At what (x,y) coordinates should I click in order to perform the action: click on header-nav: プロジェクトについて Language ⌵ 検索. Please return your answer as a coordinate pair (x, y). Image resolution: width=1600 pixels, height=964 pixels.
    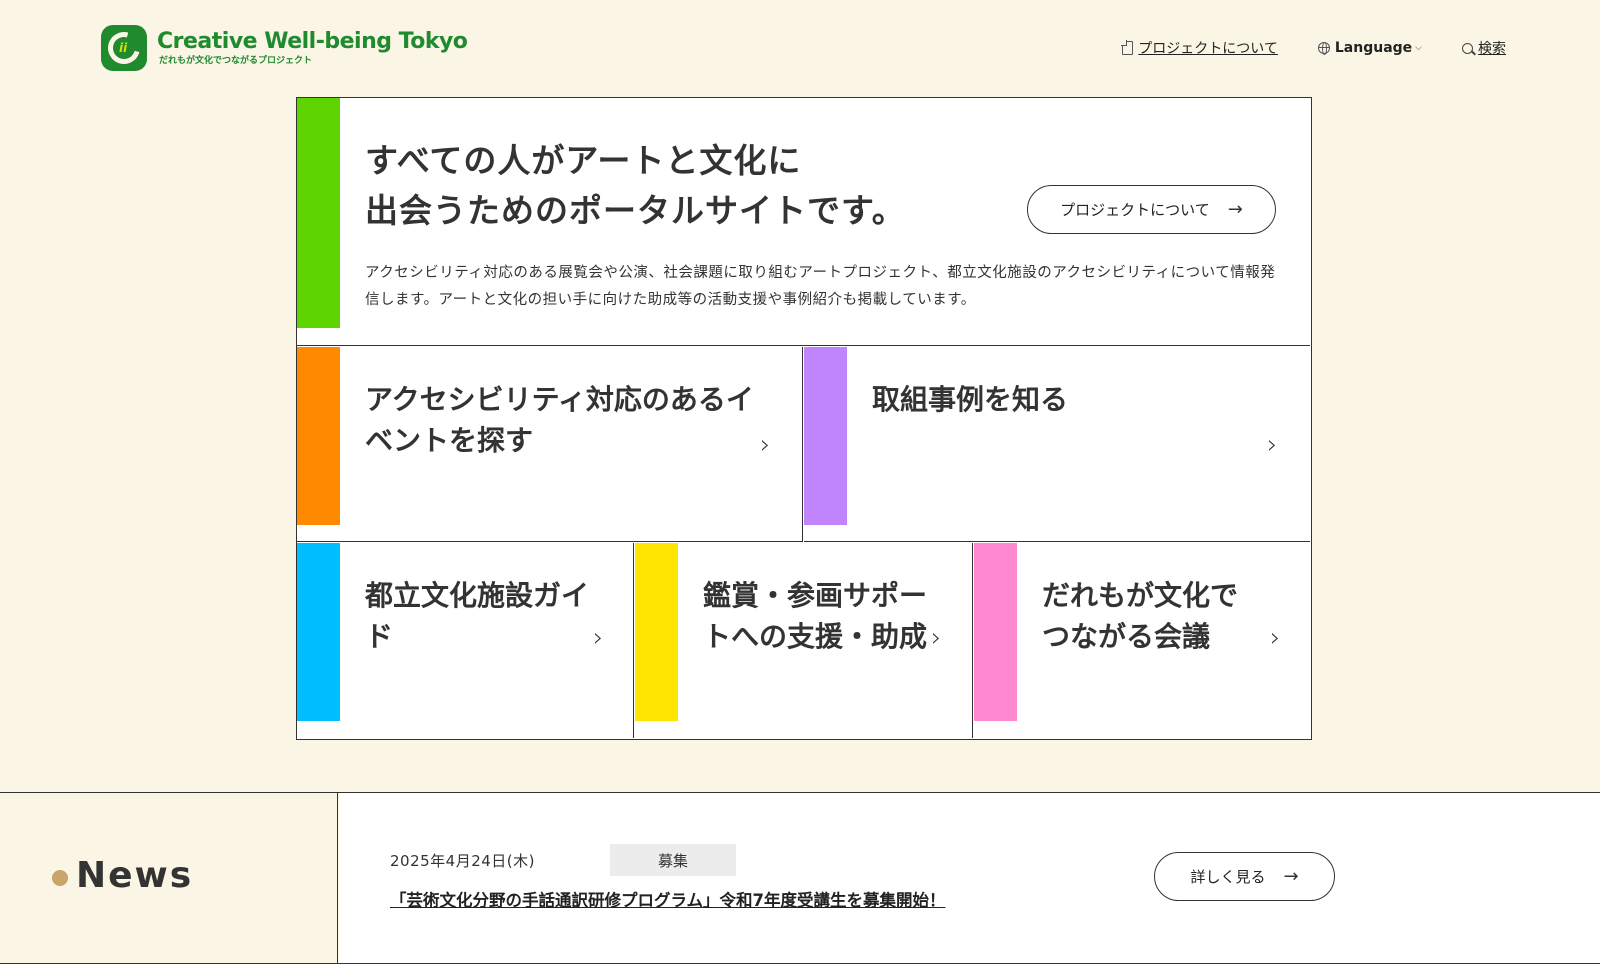
    Looking at the image, I should click on (1314, 48).